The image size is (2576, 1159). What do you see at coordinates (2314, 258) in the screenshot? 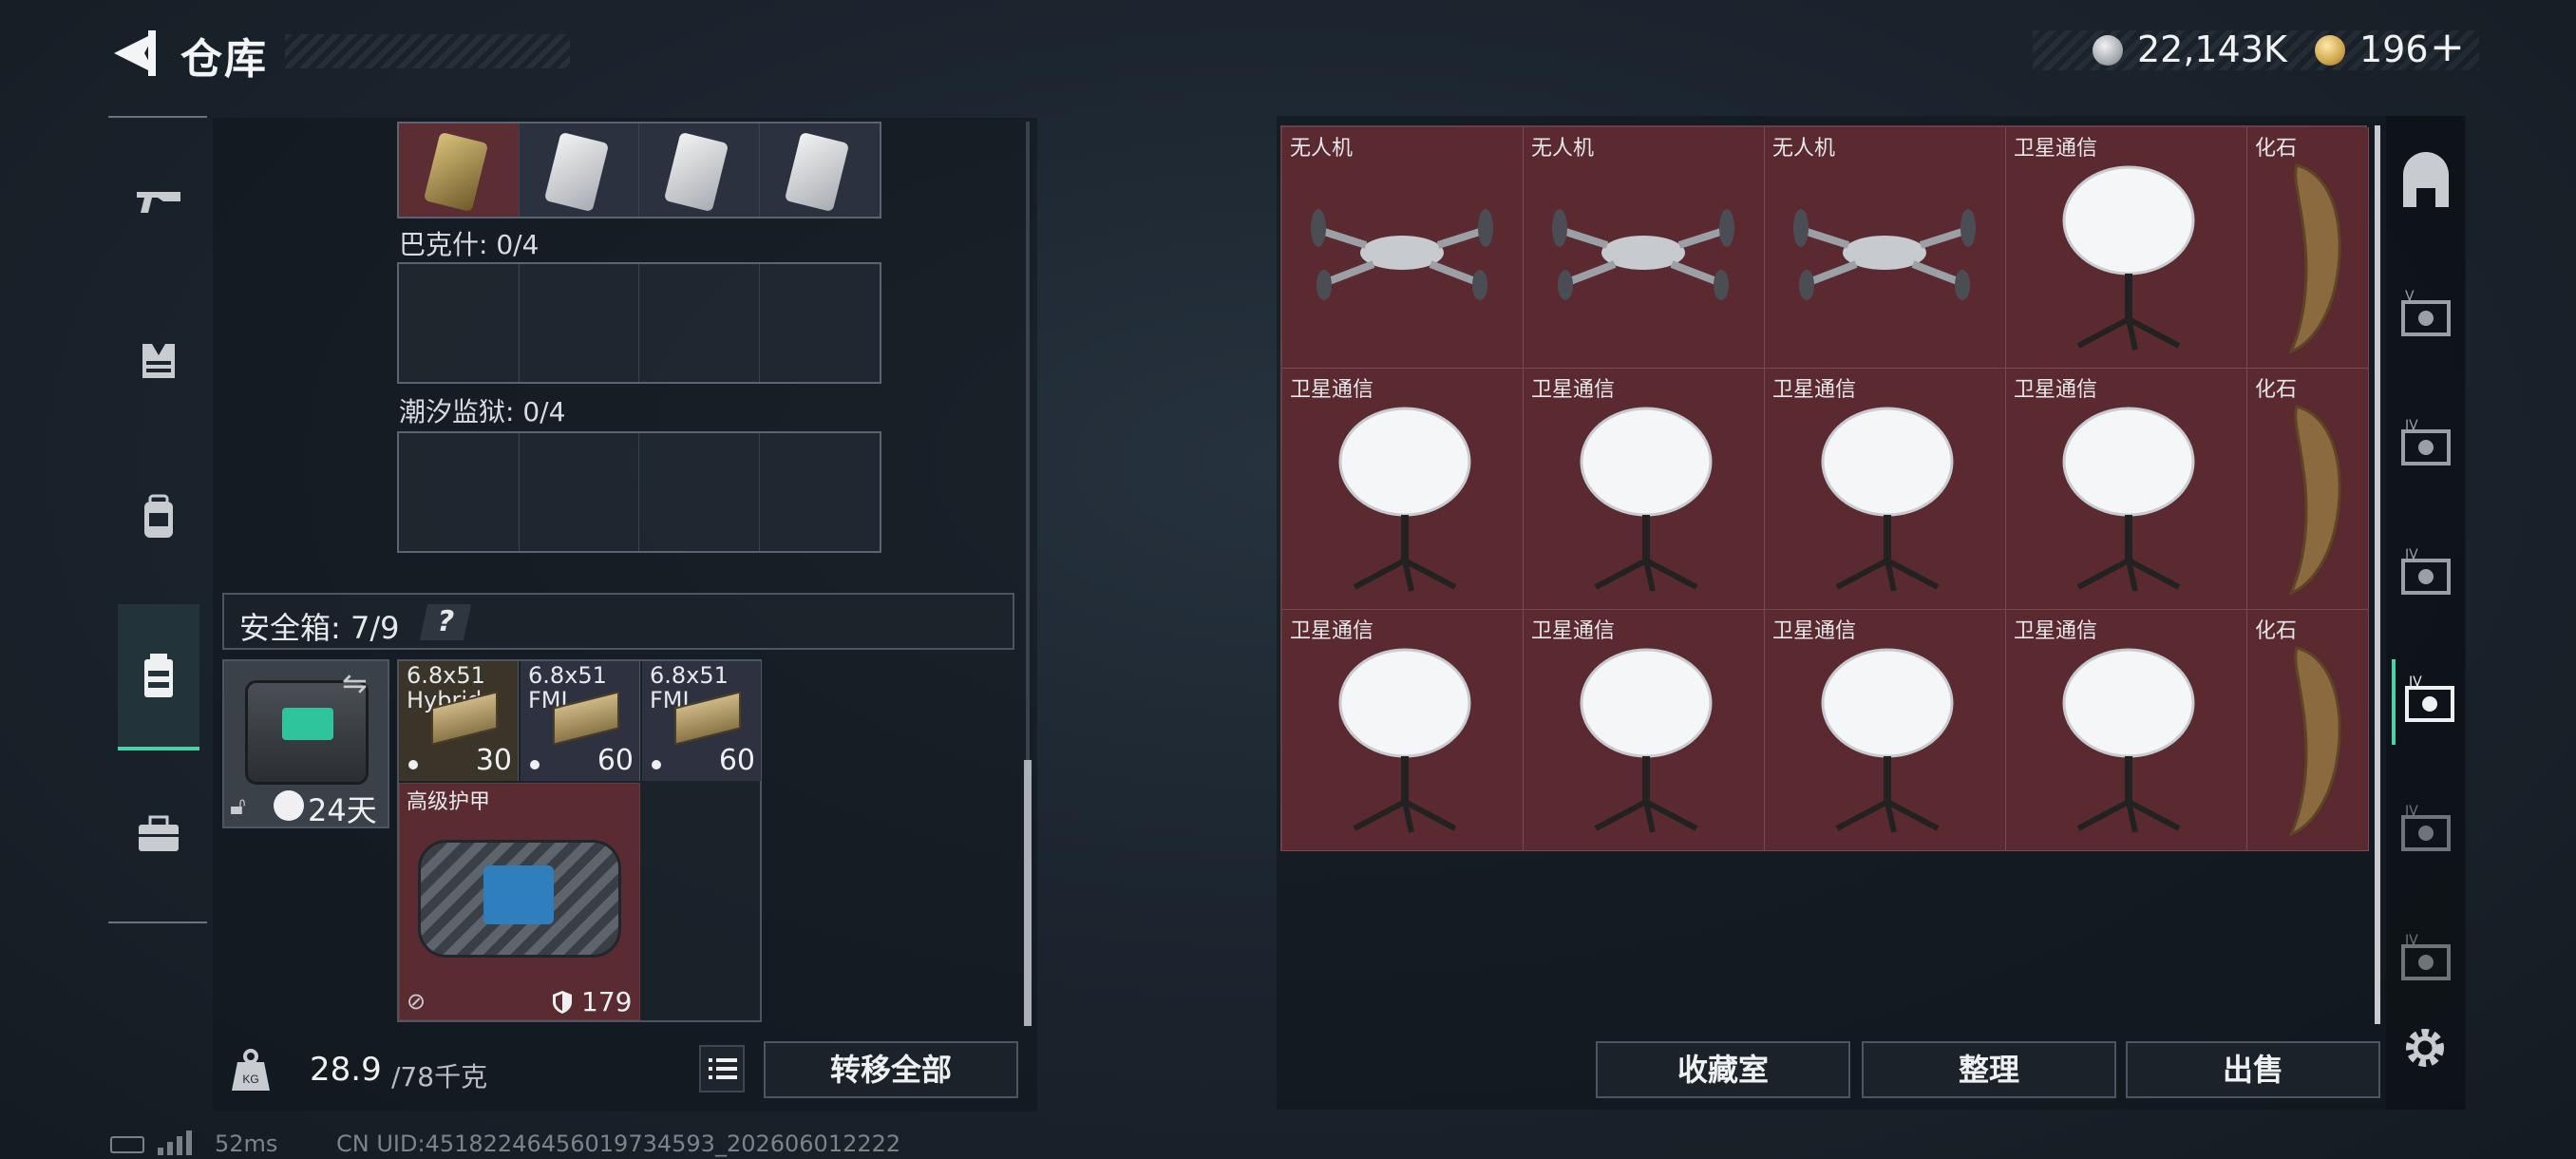
I see `fossil-claw-icon` at bounding box center [2314, 258].